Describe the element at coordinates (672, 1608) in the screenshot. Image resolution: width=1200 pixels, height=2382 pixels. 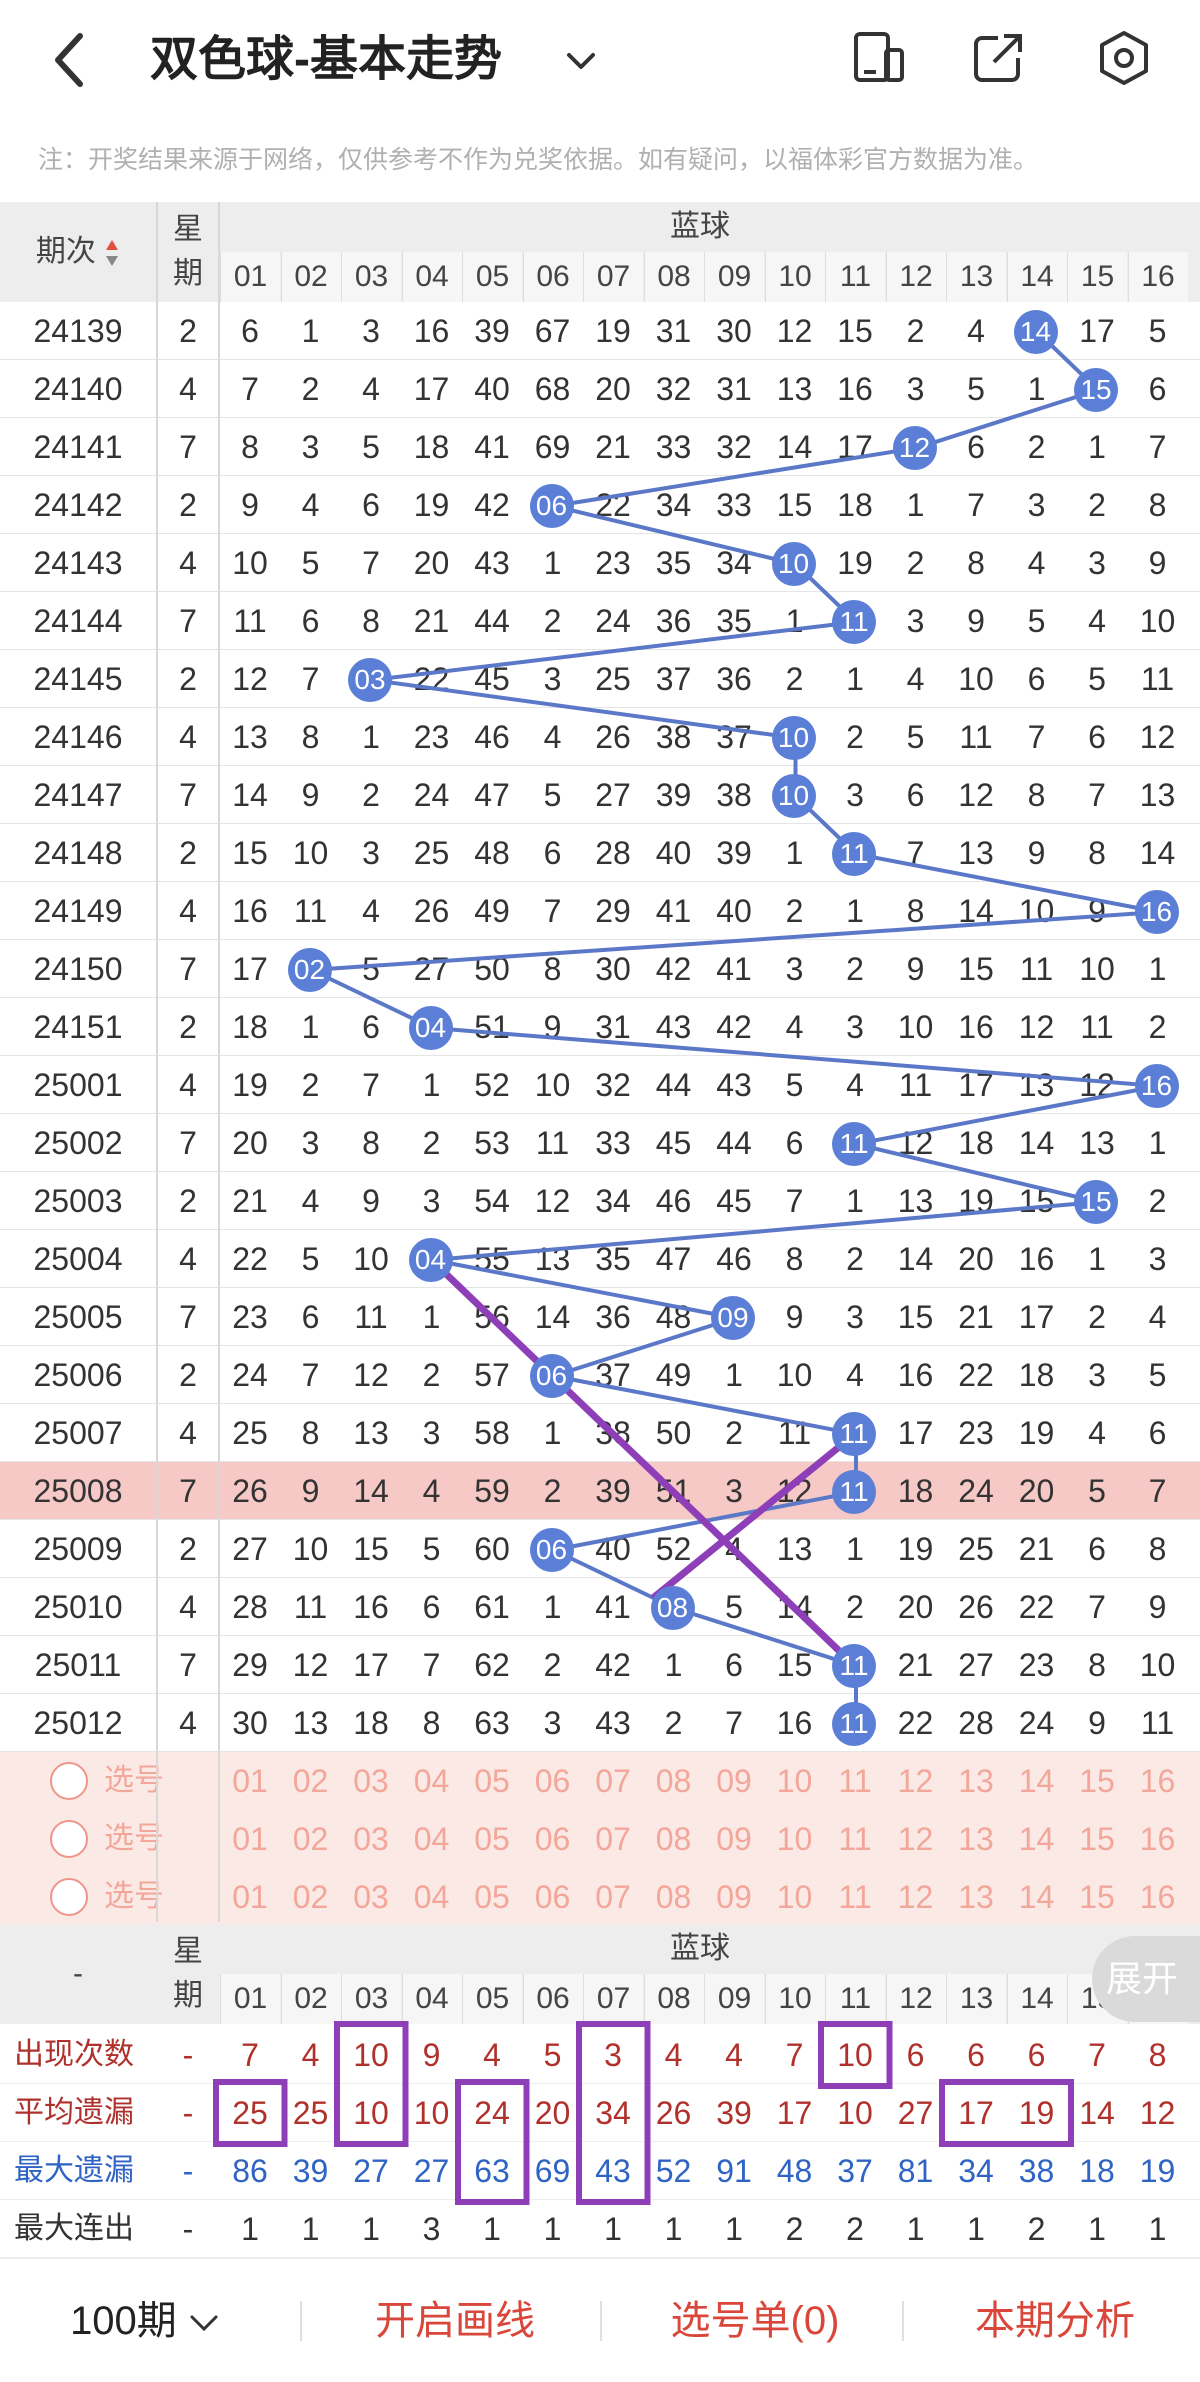
I see `blue-ball: 08` at that location.